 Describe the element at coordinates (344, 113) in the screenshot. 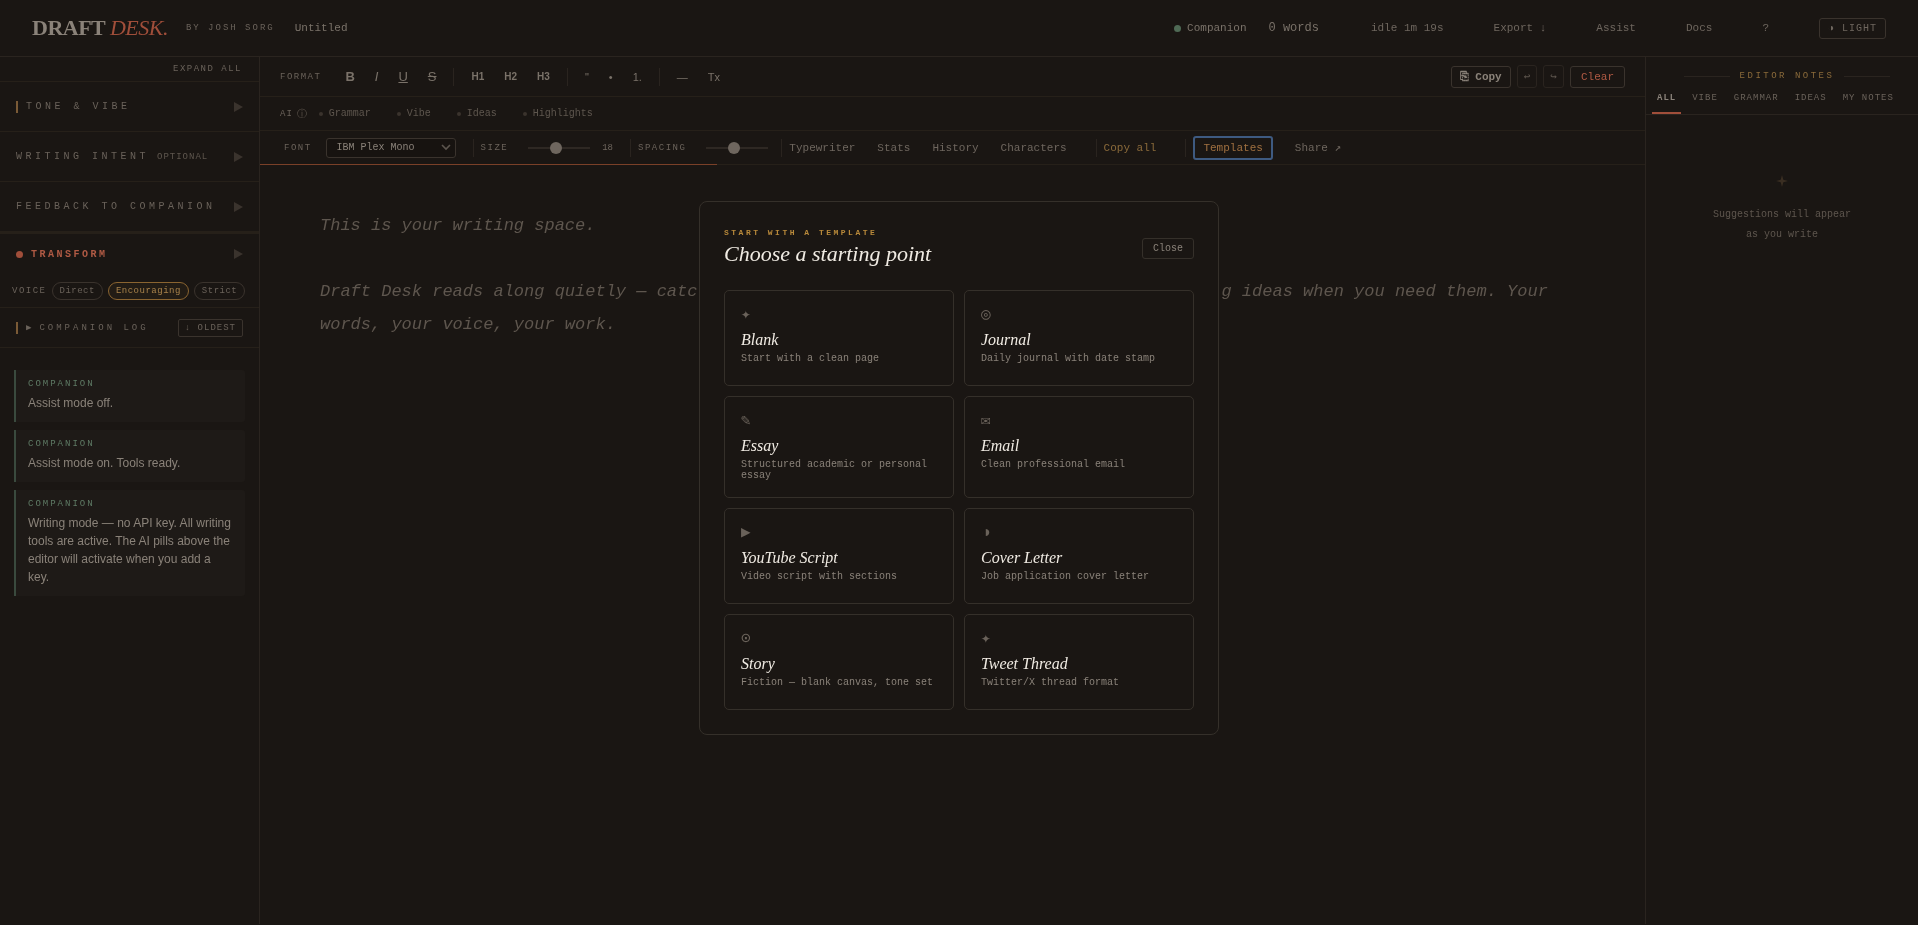

I see `ai-pill: Grammar` at that location.